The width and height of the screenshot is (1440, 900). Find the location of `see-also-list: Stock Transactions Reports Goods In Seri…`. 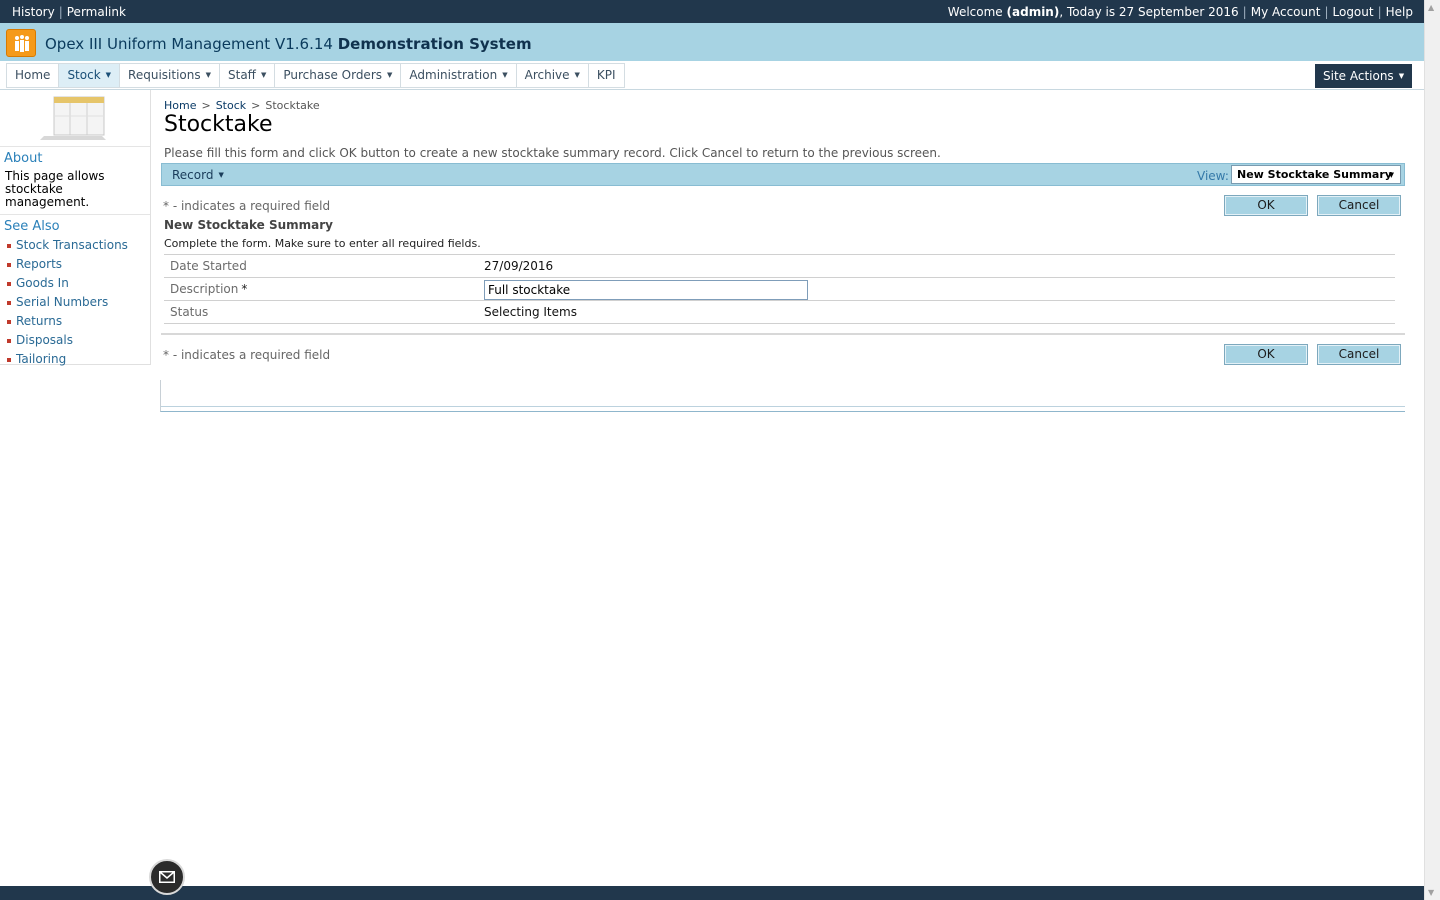

see-also-list: Stock Transactions Reports Goods In Seri… is located at coordinates (75, 303).